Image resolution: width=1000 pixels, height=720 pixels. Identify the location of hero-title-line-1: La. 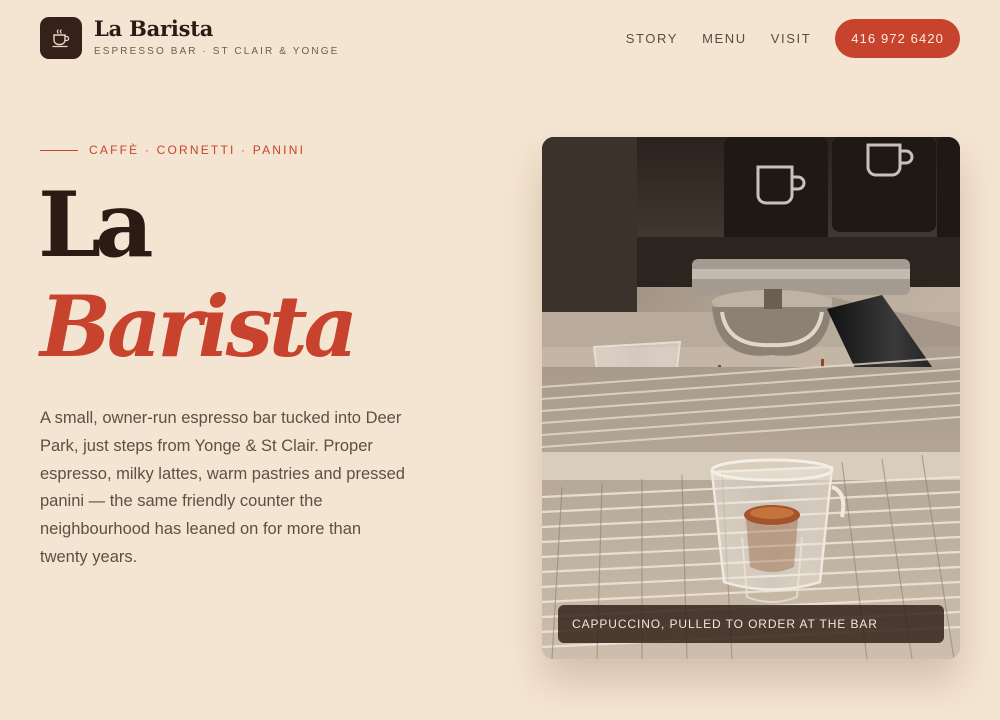
(96, 225).